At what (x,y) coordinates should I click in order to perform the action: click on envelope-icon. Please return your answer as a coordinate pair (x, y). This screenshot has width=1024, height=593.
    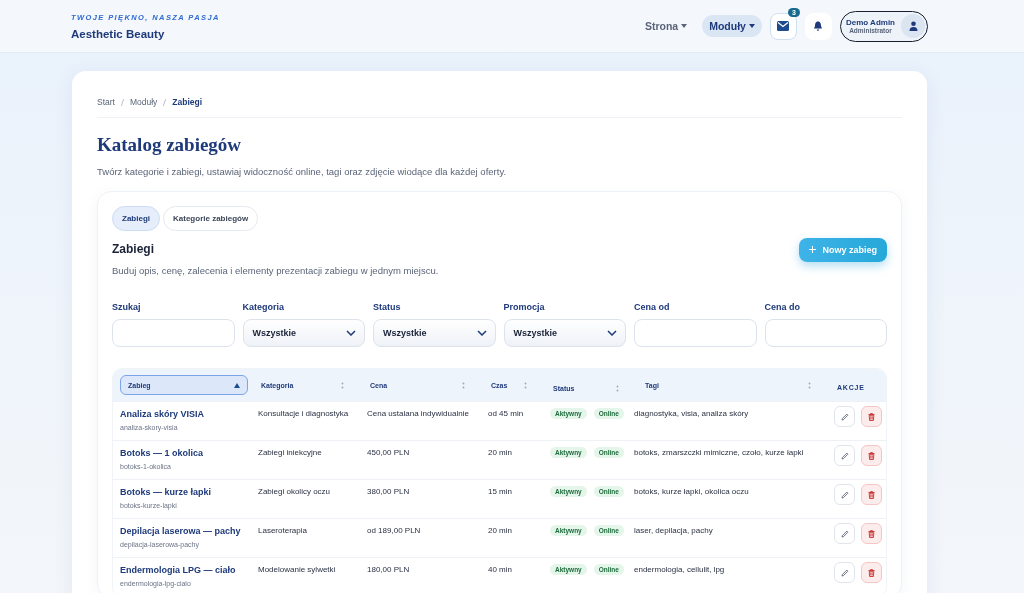
    Looking at the image, I should click on (783, 26).